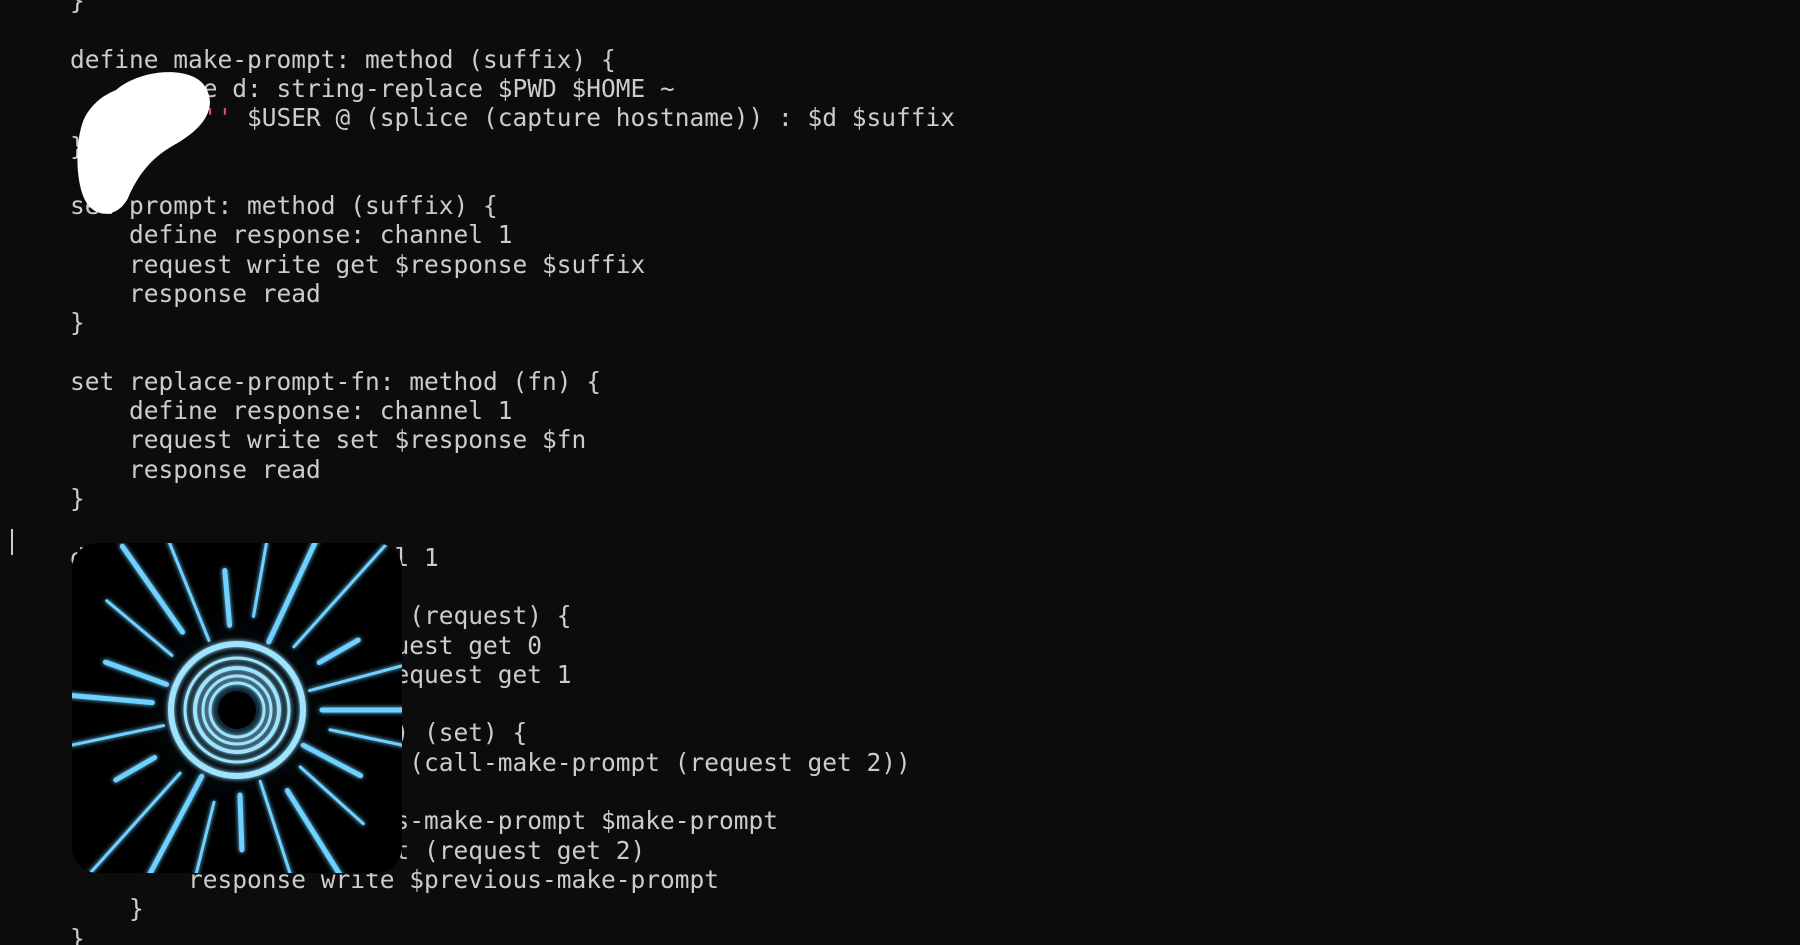  Describe the element at coordinates (12, 542) in the screenshot. I see `text-cursor` at that location.